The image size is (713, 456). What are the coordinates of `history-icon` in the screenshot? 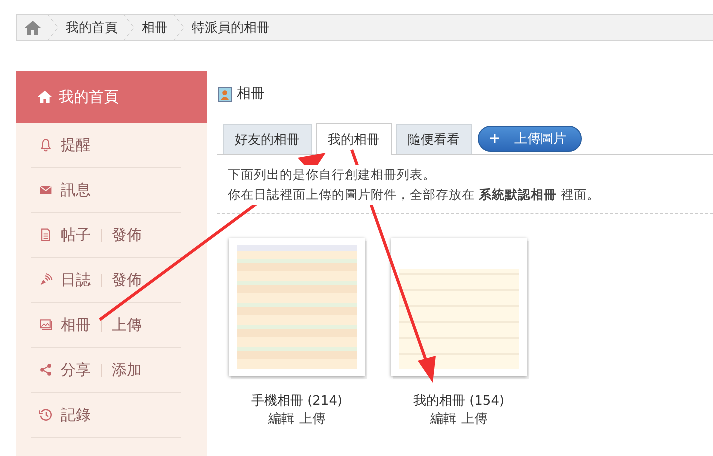 It's located at (46, 415).